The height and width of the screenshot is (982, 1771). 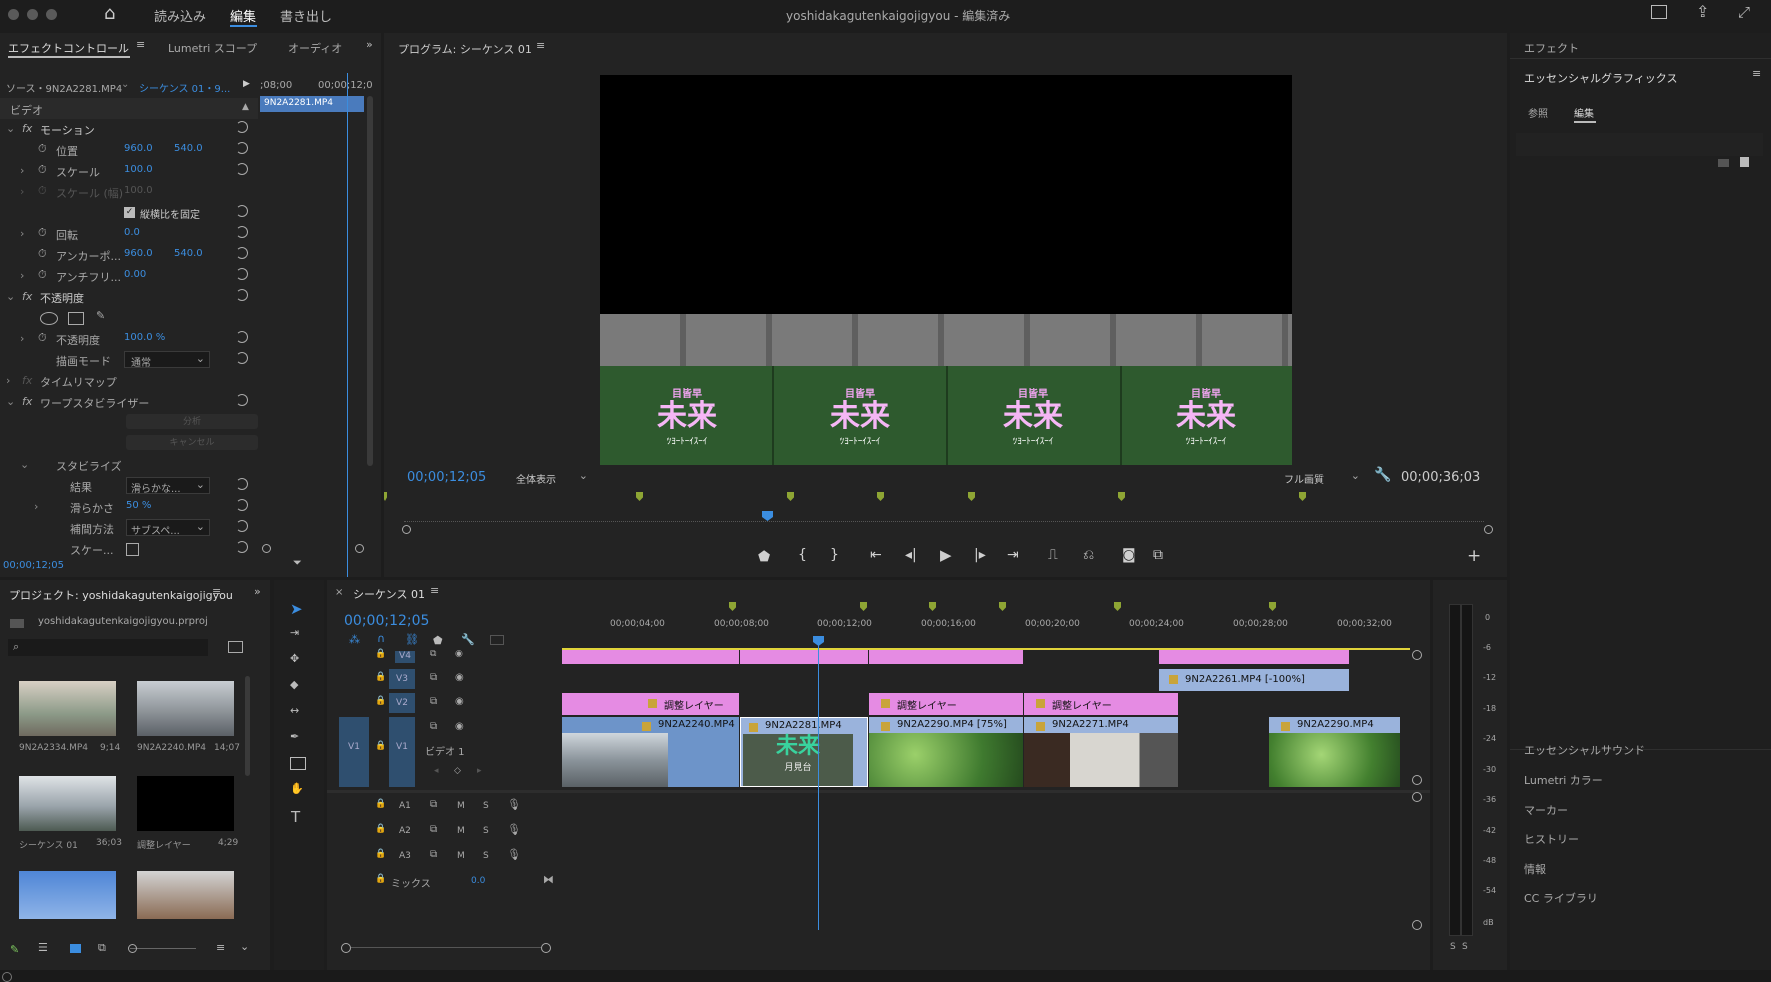 What do you see at coordinates (315, 48) in the screenshot?
I see `tab-audio: オーディオ` at bounding box center [315, 48].